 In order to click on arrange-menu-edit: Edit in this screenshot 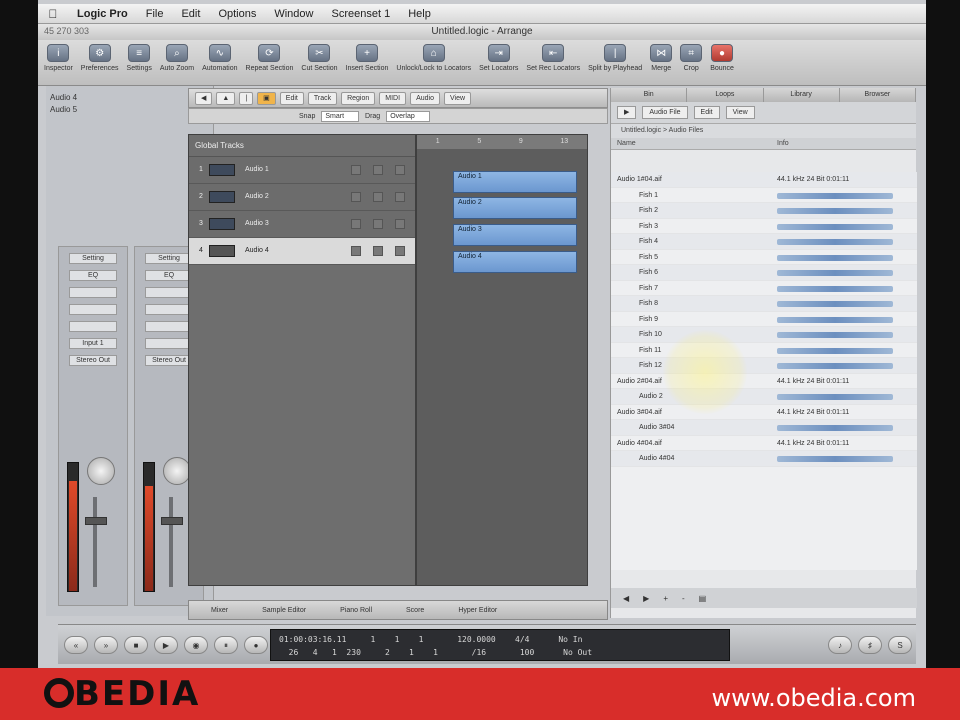, I will do `click(291, 98)`.